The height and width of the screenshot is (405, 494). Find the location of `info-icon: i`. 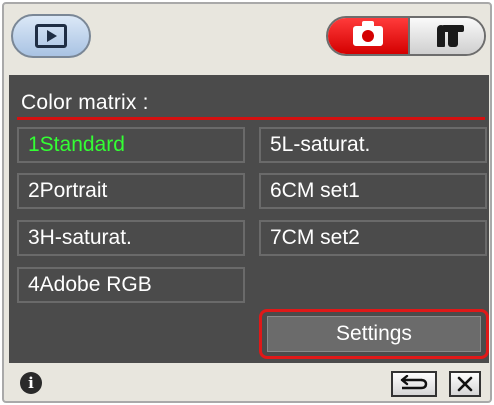

info-icon: i is located at coordinates (31, 383).